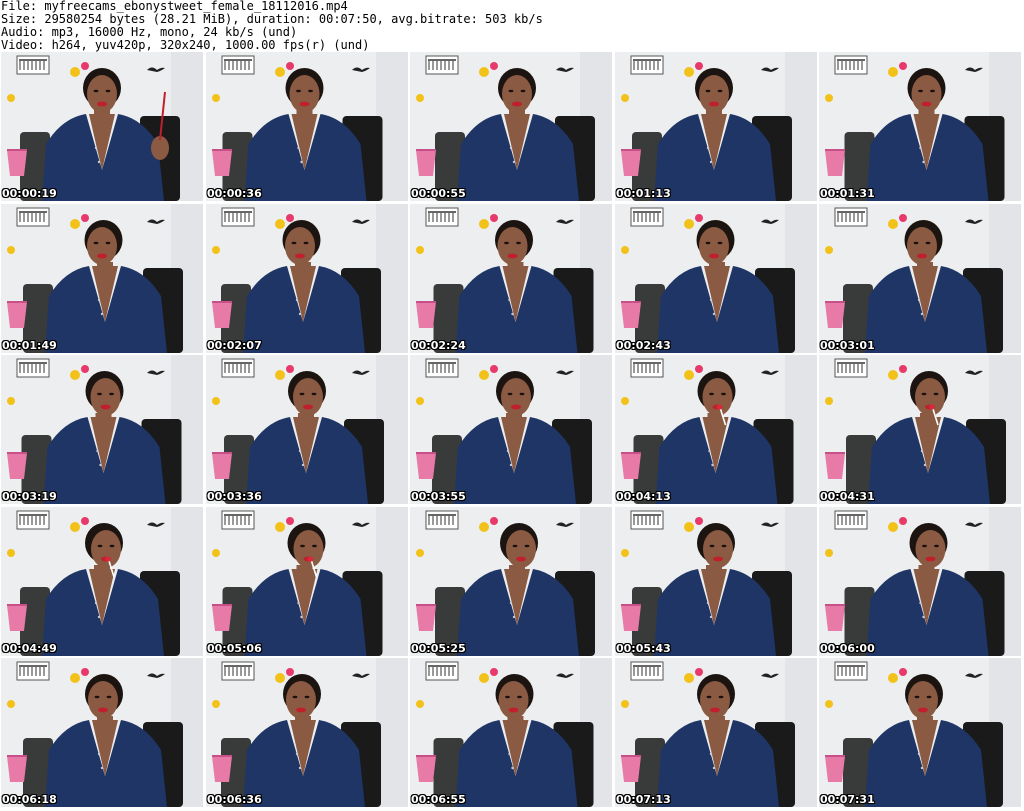 Image resolution: width=1024 pixels, height=811 pixels. I want to click on frame-timestamp: 00:02:43, so click(643, 345).